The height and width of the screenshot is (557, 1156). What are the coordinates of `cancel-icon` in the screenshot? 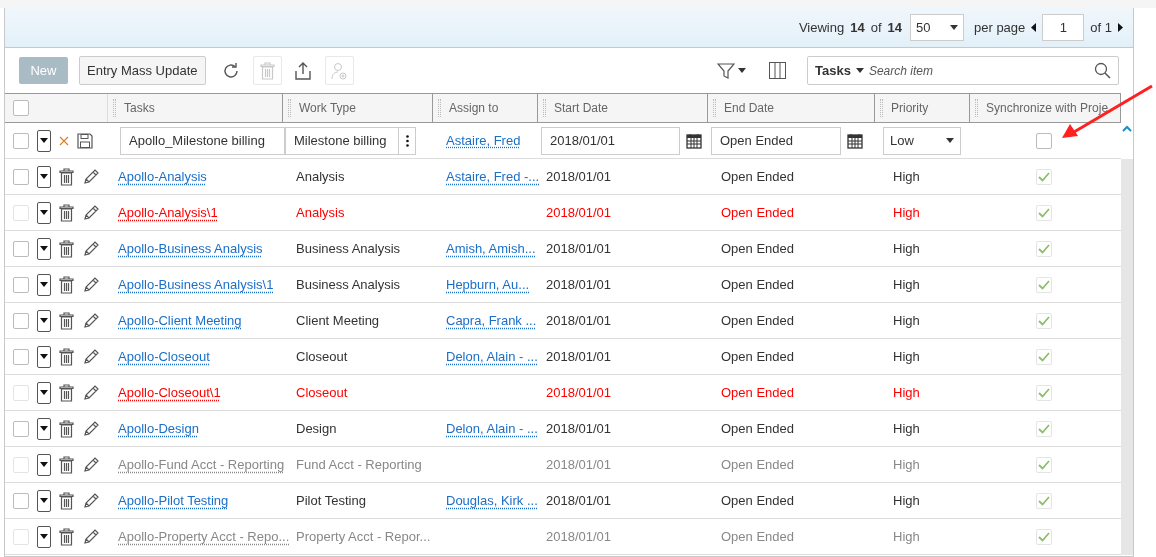 It's located at (64, 140).